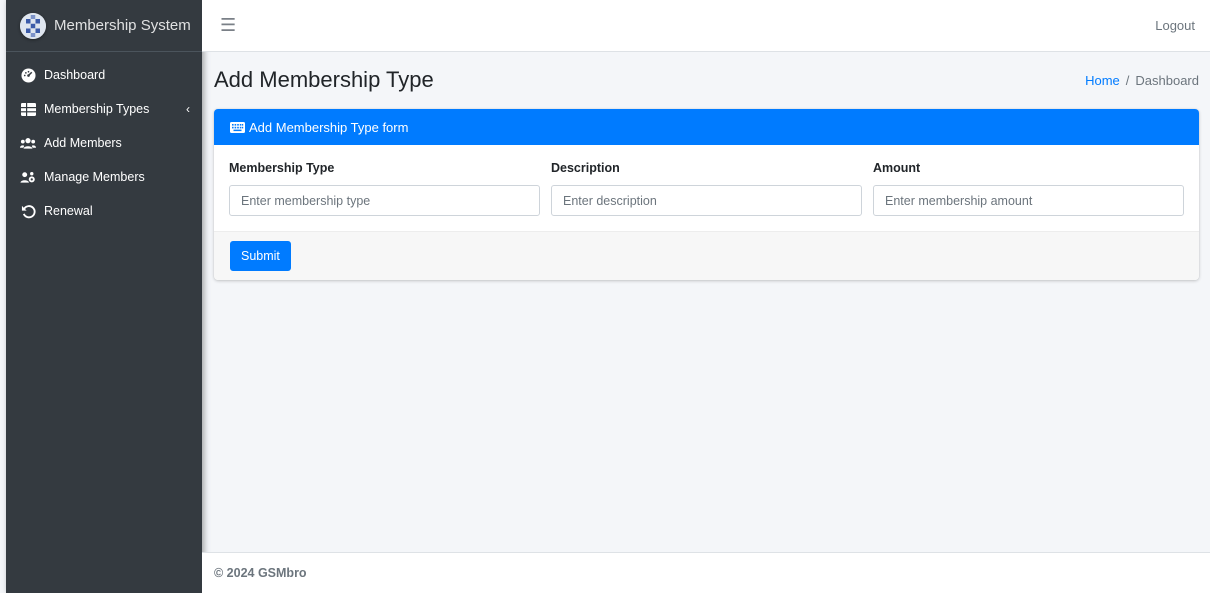 The height and width of the screenshot is (593, 1210). I want to click on top-navbar: ☰ Logout, so click(706, 26).